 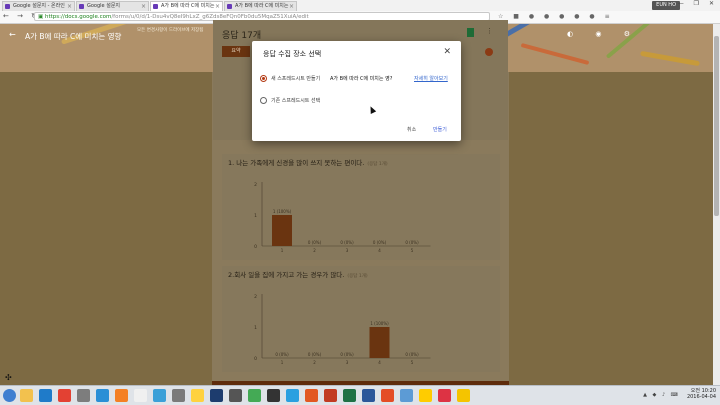 What do you see at coordinates (555, 54) in the screenshot?
I see `ribbon-decoration` at bounding box center [555, 54].